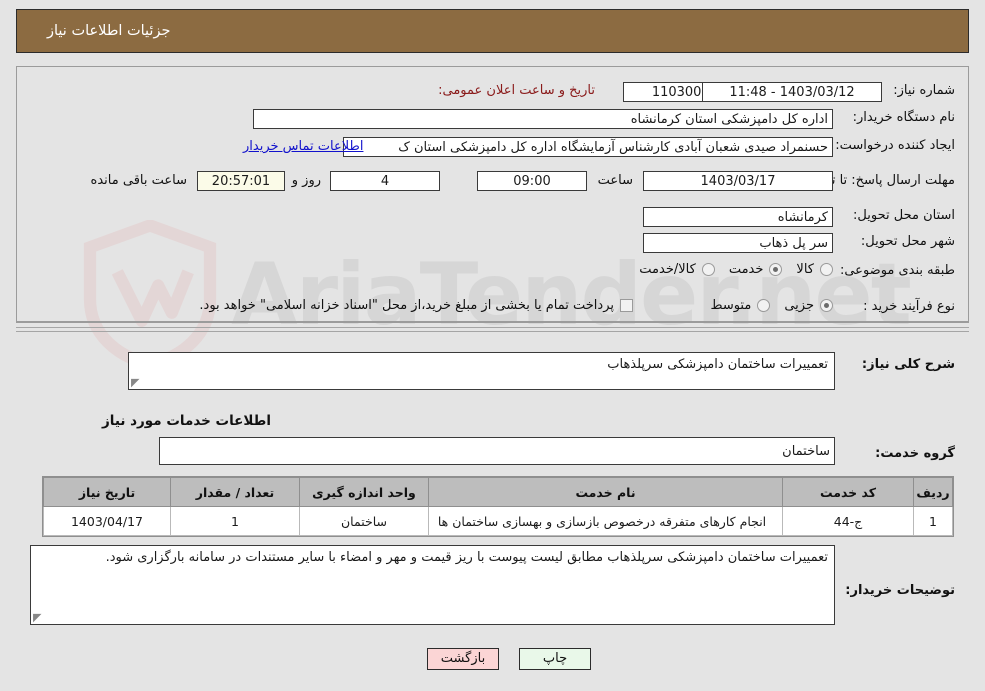 The image size is (985, 691). What do you see at coordinates (848, 492) in the screenshot?
I see `col-code: کد خدمت` at bounding box center [848, 492].